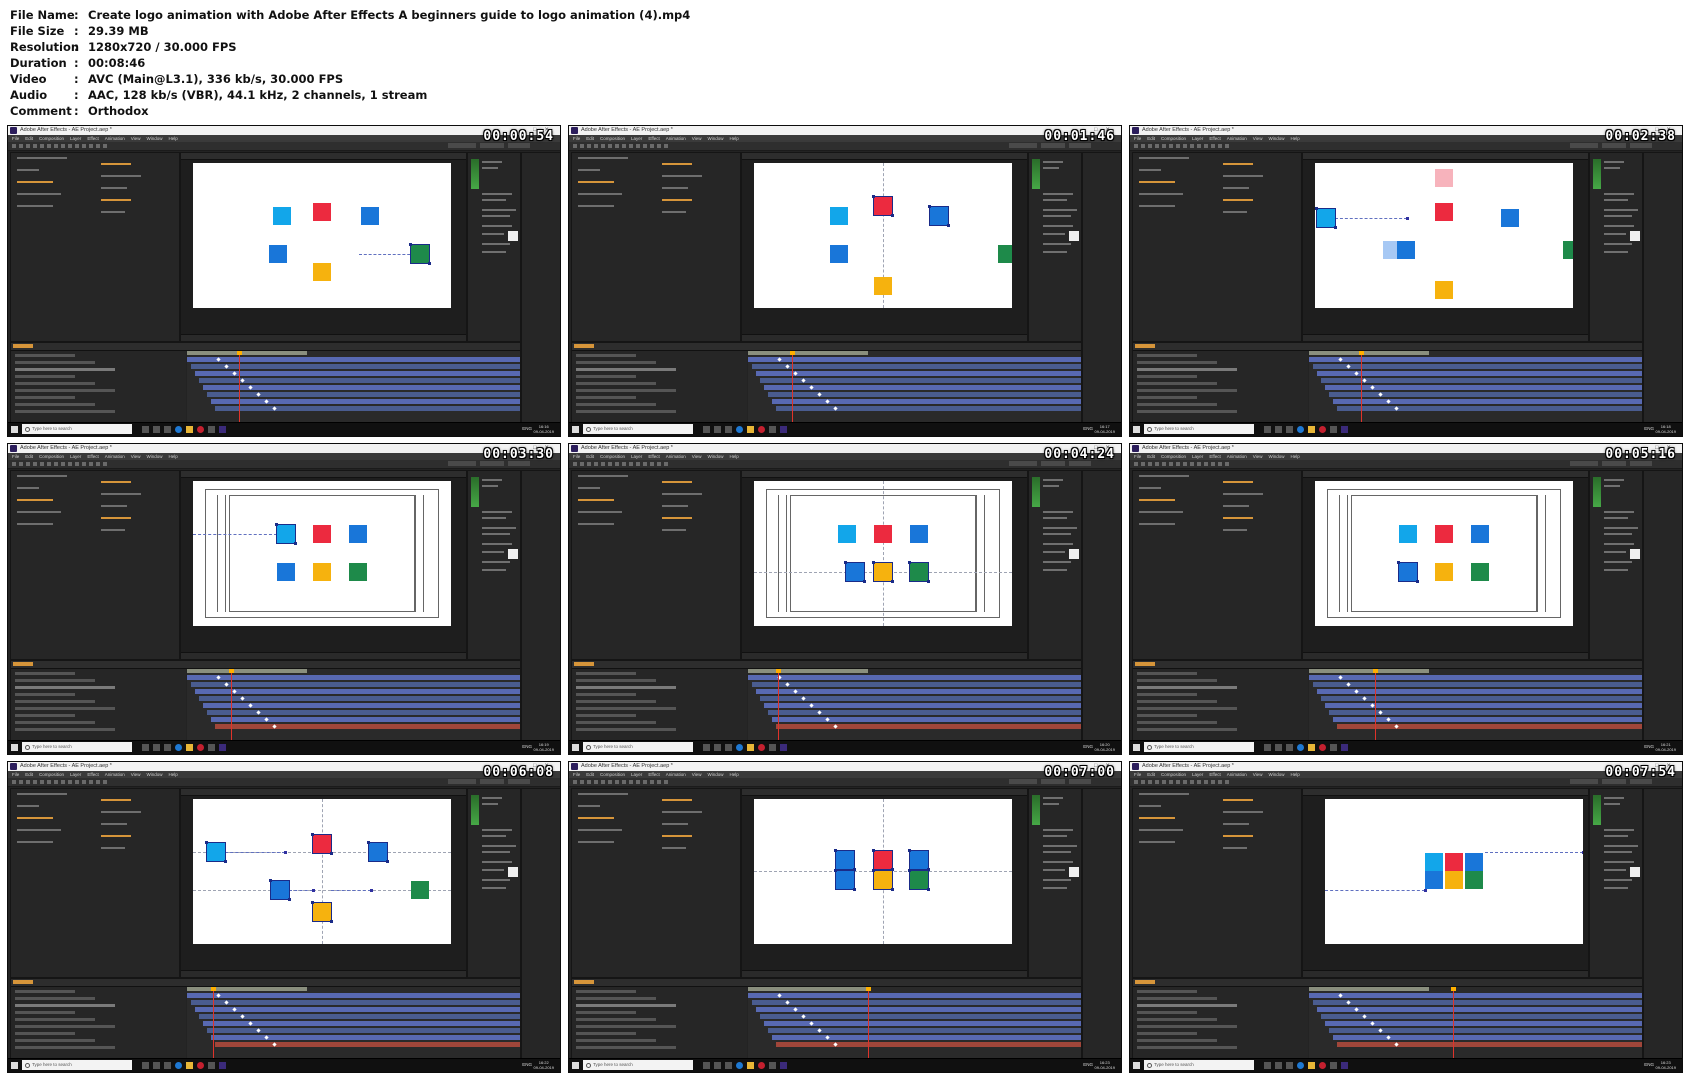 The image size is (1693, 1080). What do you see at coordinates (23, 346) in the screenshot?
I see `current-time-indicator` at bounding box center [23, 346].